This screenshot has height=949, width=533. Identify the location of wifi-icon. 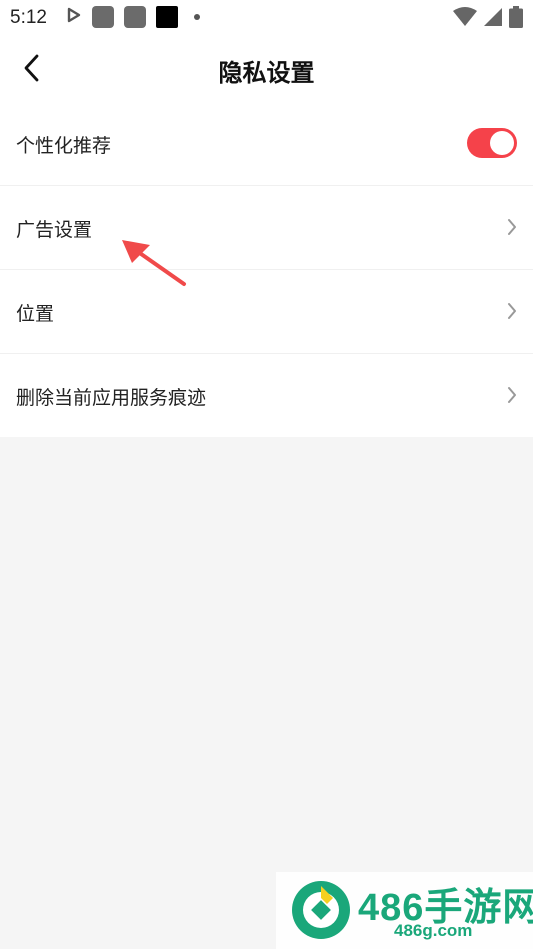
(465, 19).